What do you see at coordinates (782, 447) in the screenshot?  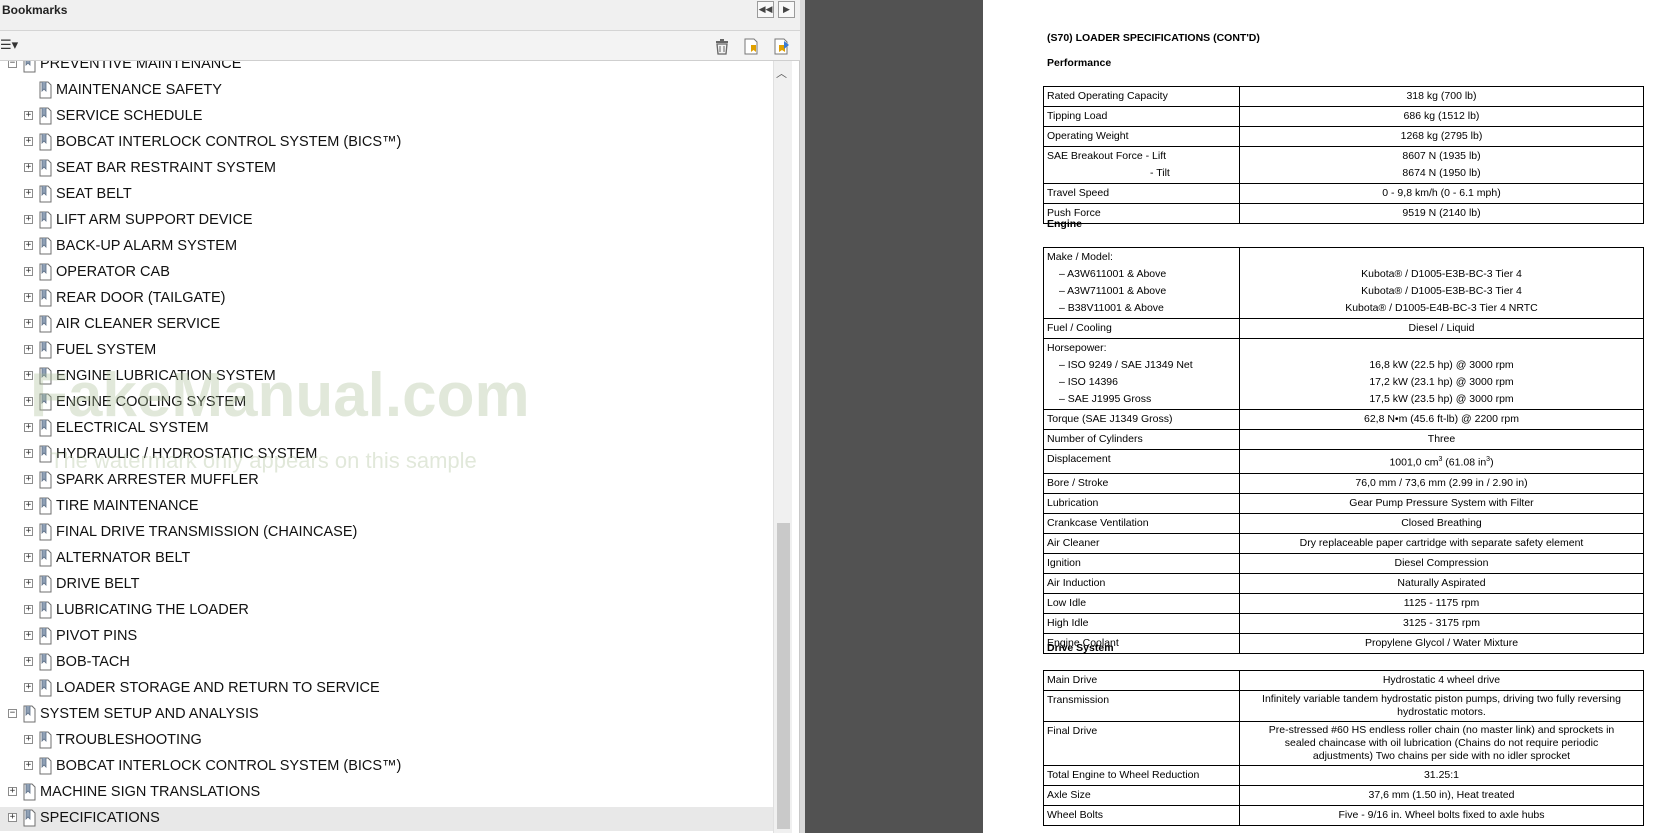 I see `bookmarks-scrollbar: ︿` at bounding box center [782, 447].